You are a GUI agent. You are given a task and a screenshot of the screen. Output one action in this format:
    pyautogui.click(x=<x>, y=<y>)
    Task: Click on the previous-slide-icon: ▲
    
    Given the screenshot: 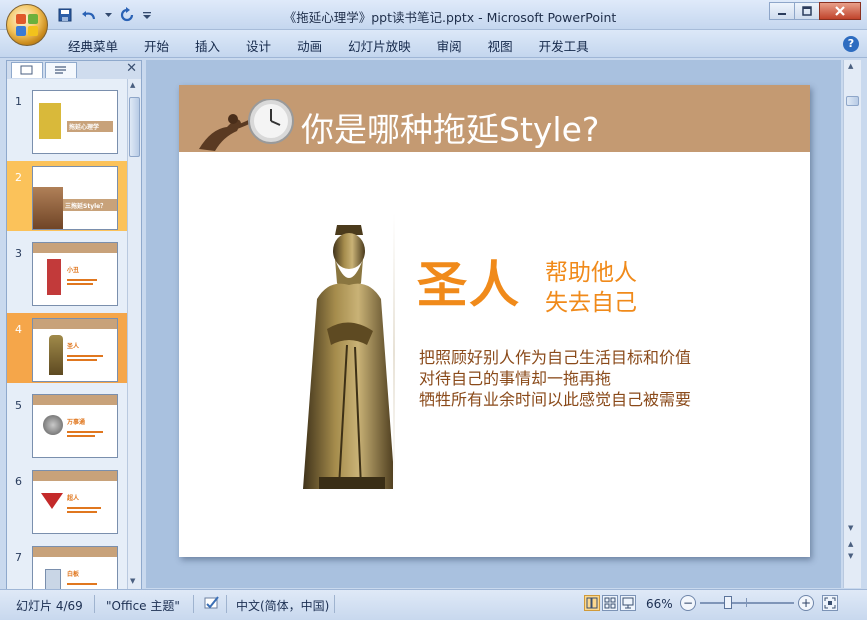 What is the action you would take?
    pyautogui.click(x=850, y=544)
    